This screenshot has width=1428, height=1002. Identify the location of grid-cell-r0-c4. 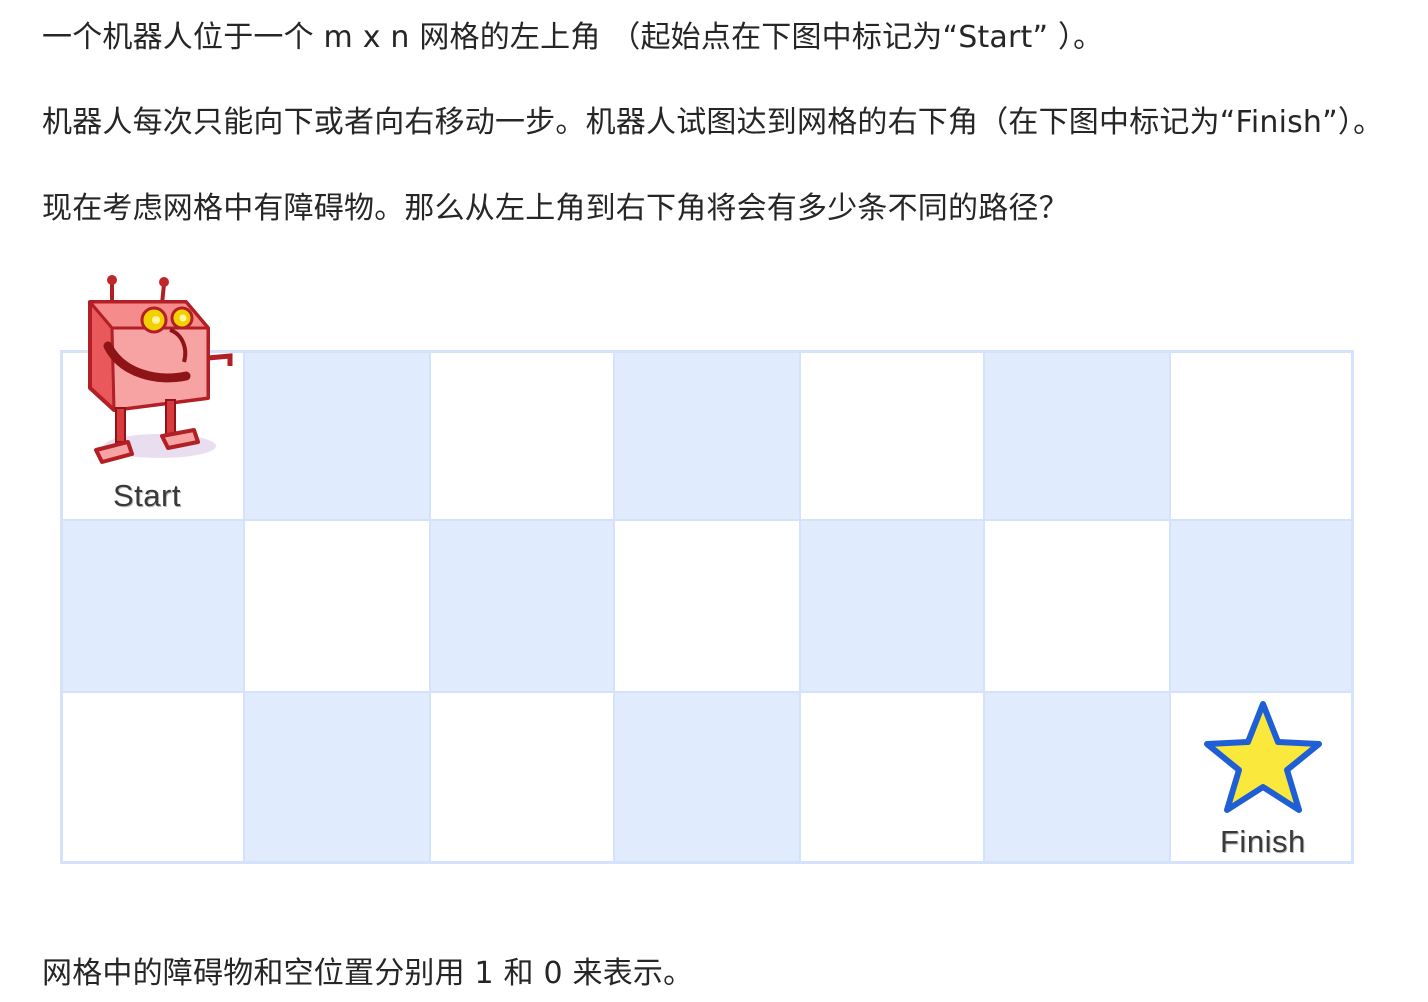
(892, 436).